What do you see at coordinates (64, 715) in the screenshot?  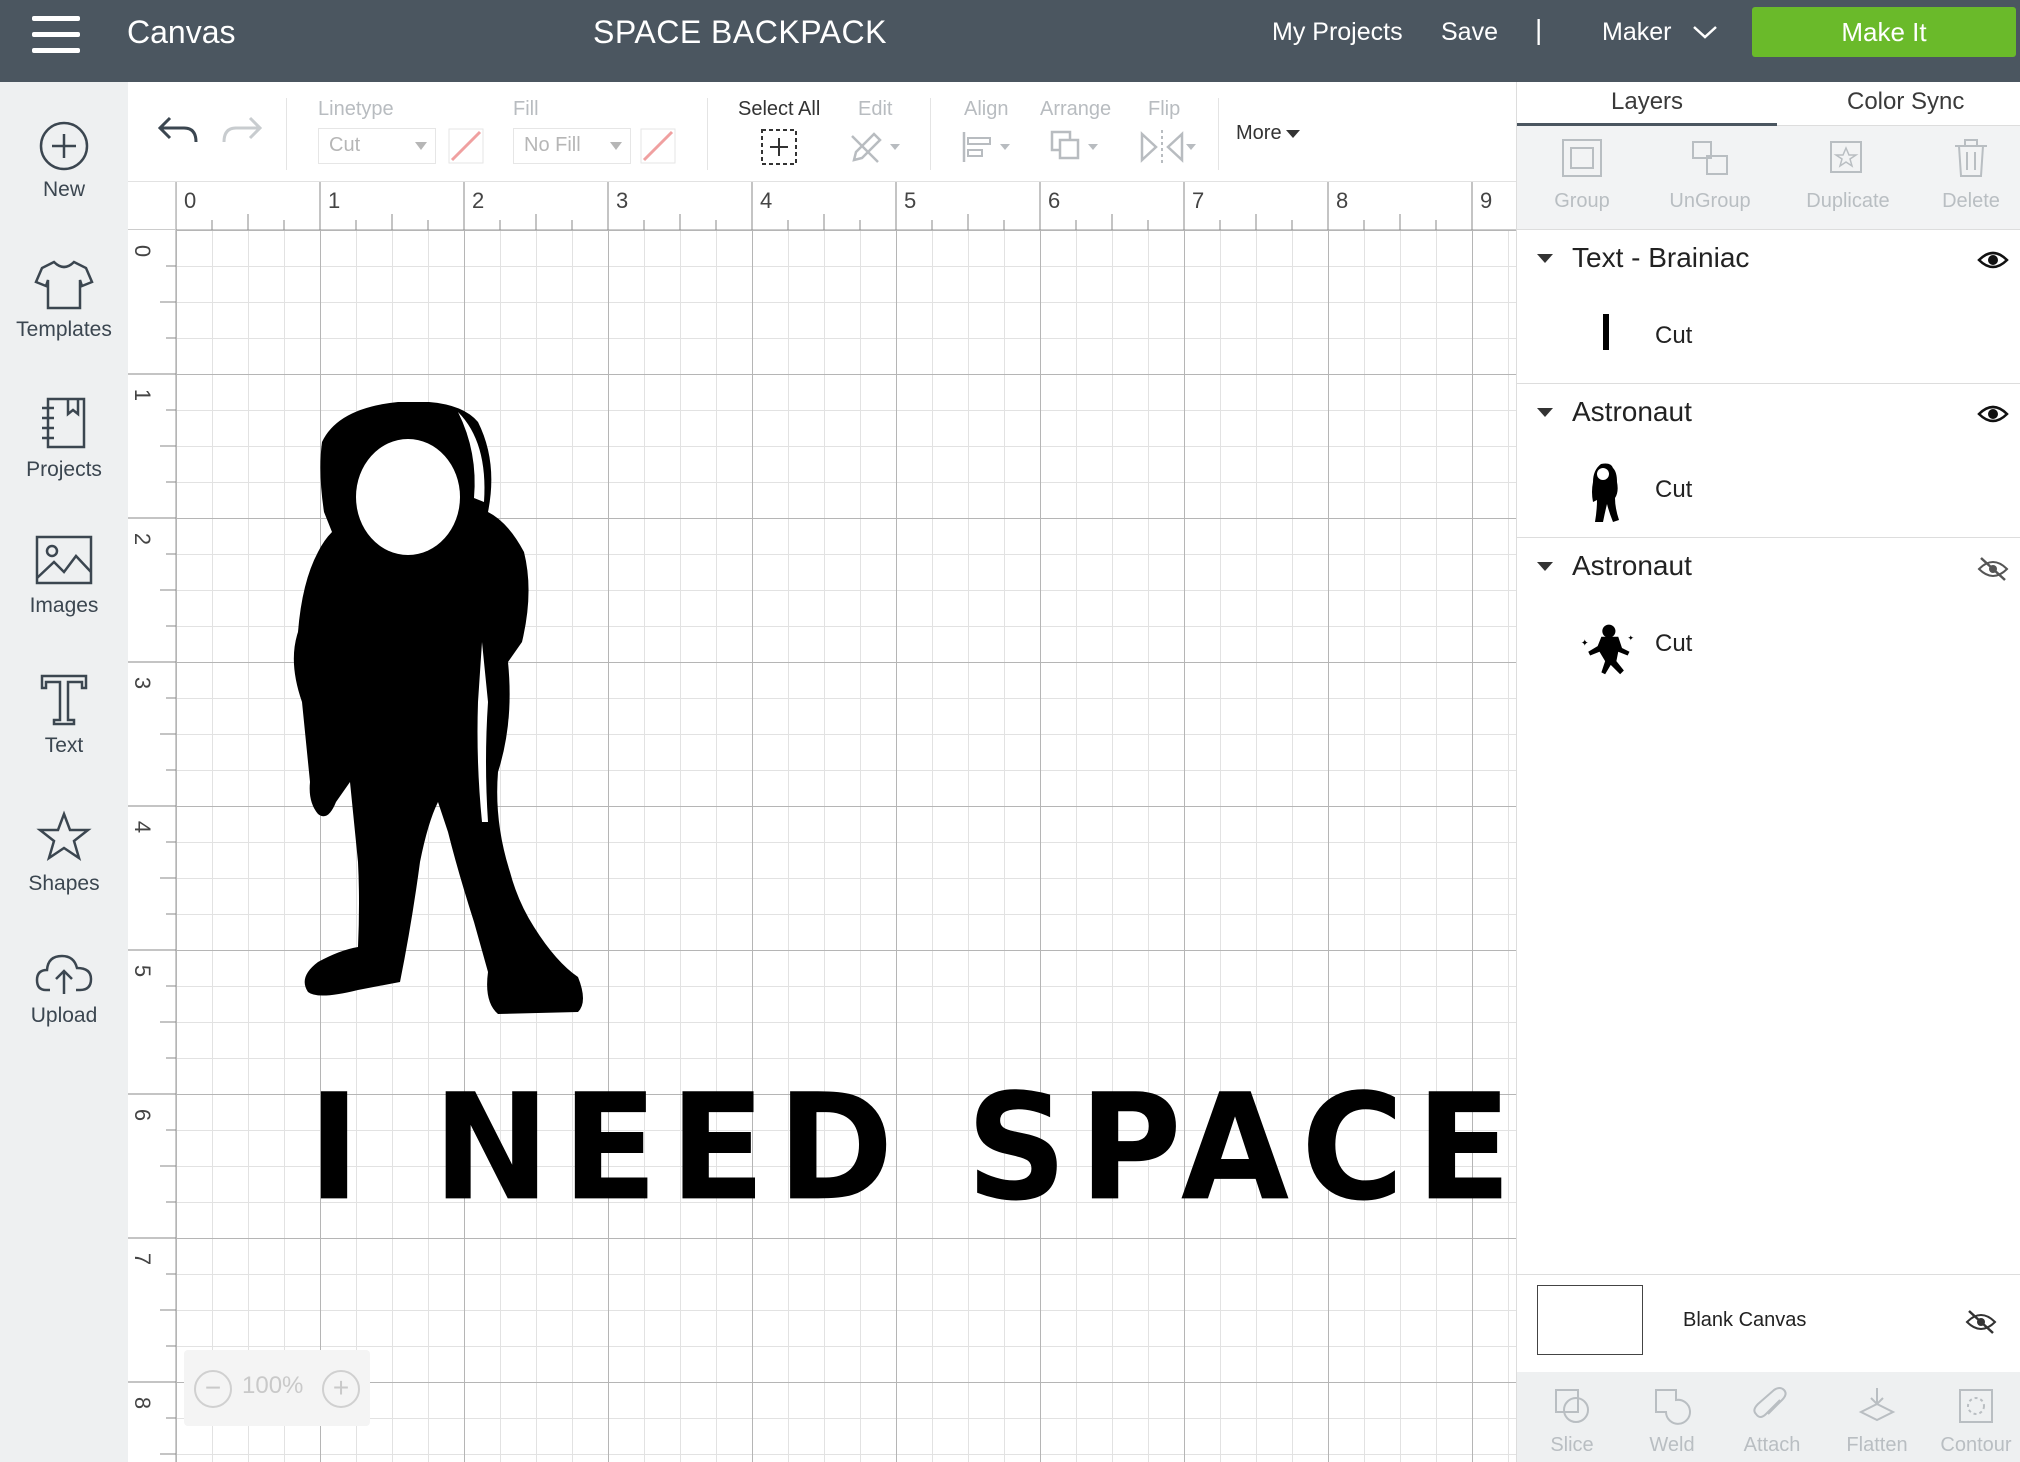 I see `sidebar-item-text: Text` at bounding box center [64, 715].